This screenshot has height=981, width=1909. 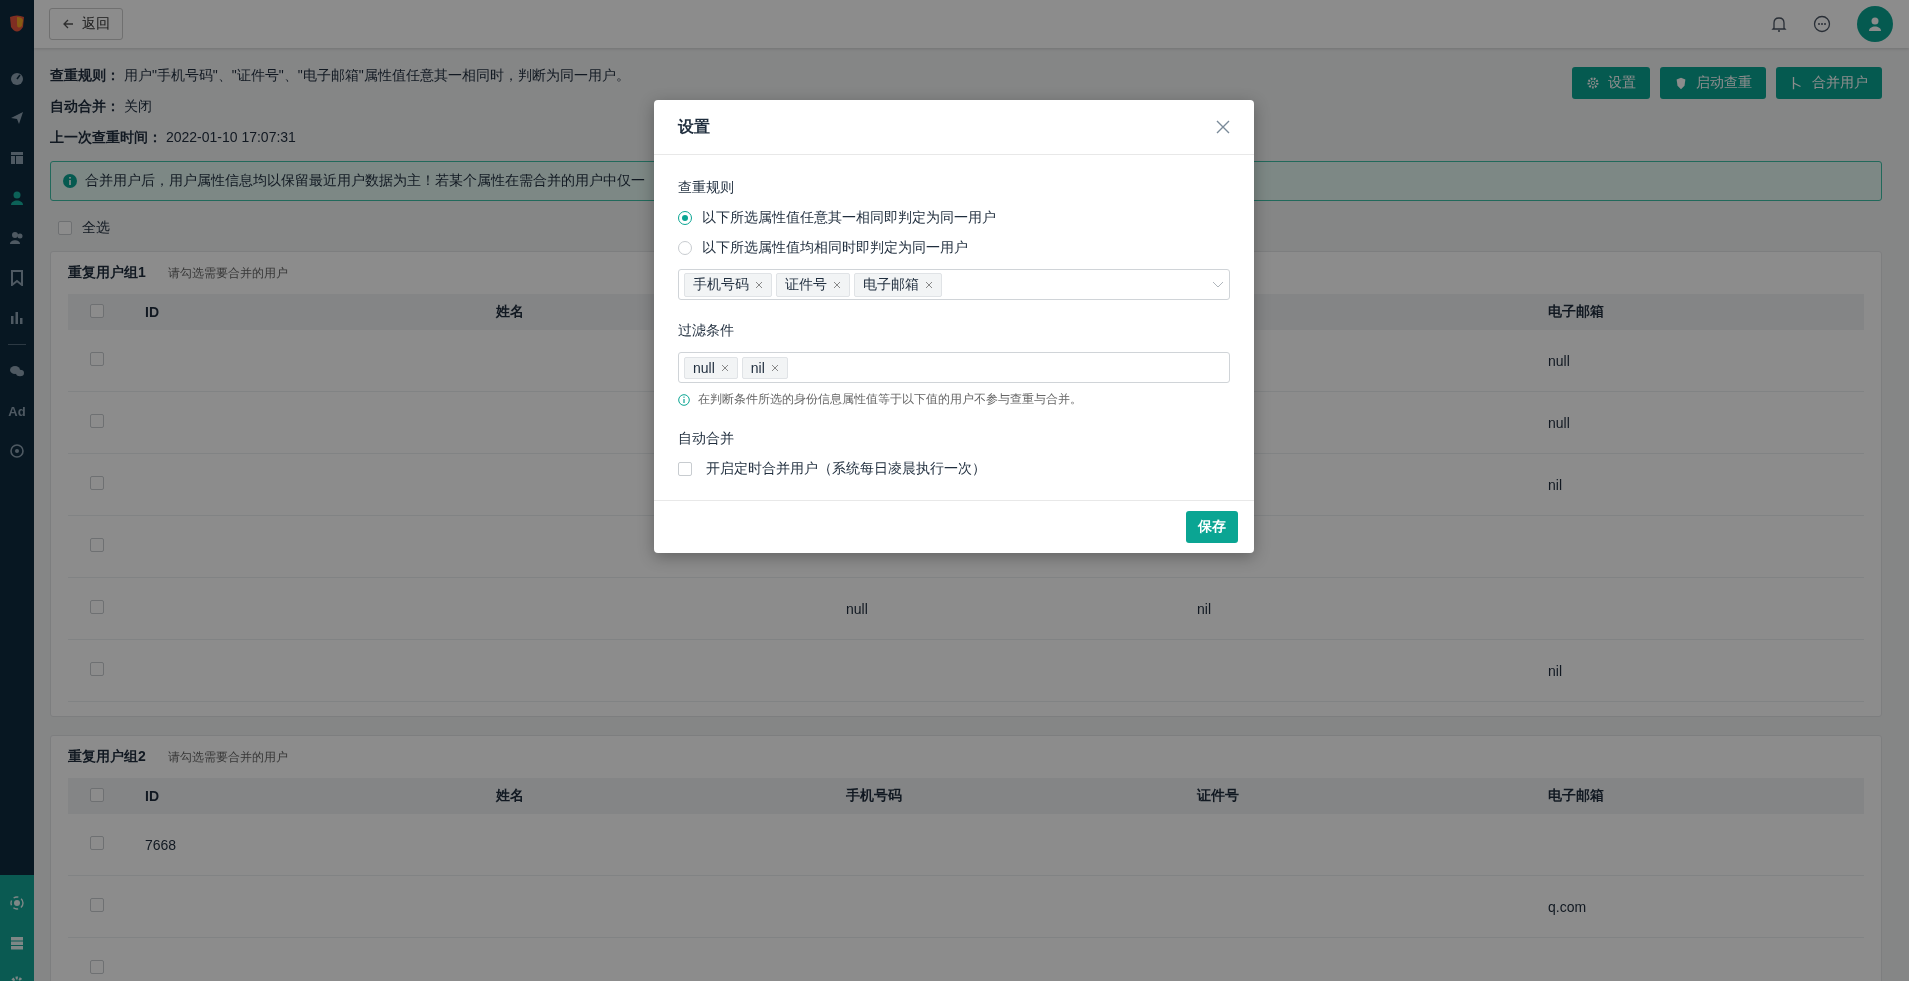 I want to click on close-button, so click(x=1223, y=127).